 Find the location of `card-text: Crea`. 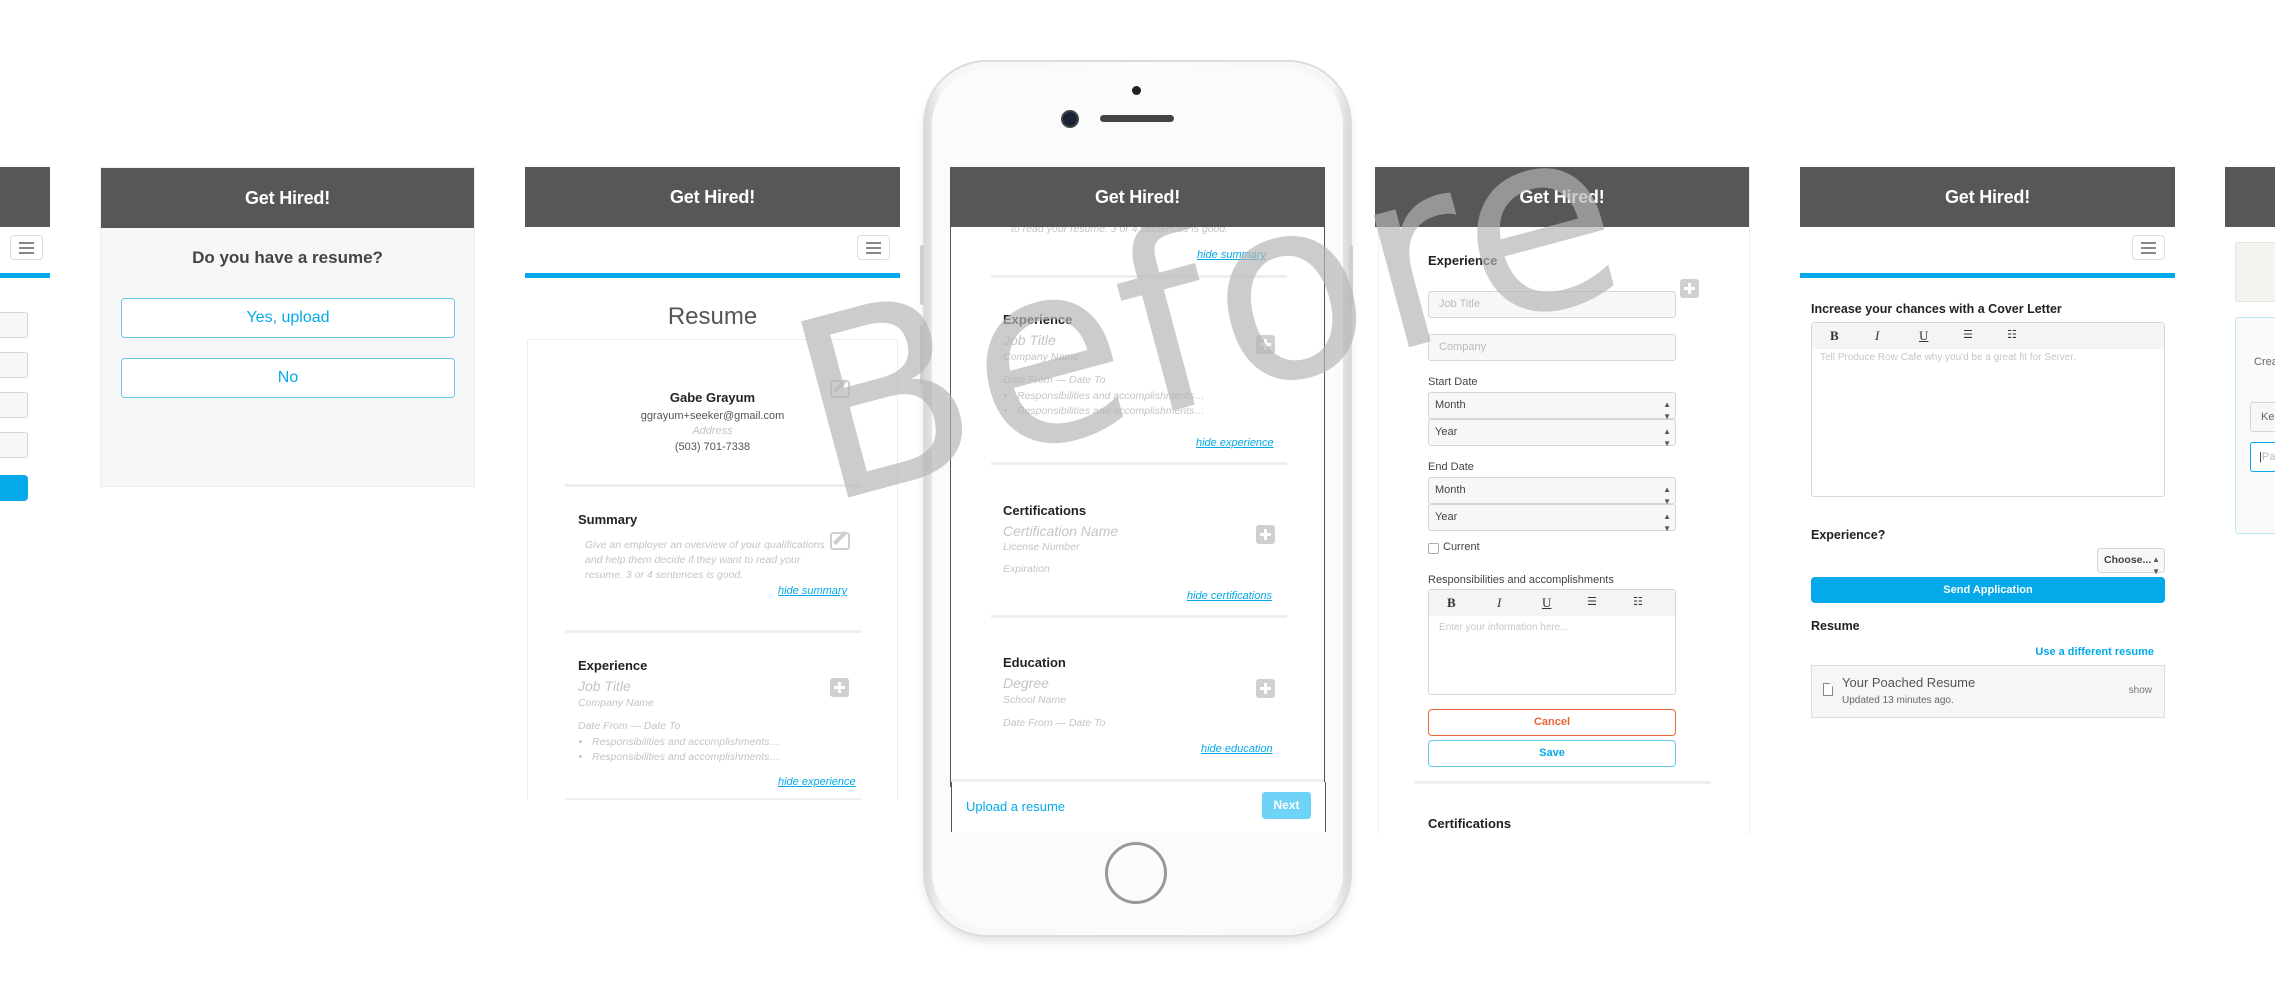

card-text: Crea is located at coordinates (2264, 362).